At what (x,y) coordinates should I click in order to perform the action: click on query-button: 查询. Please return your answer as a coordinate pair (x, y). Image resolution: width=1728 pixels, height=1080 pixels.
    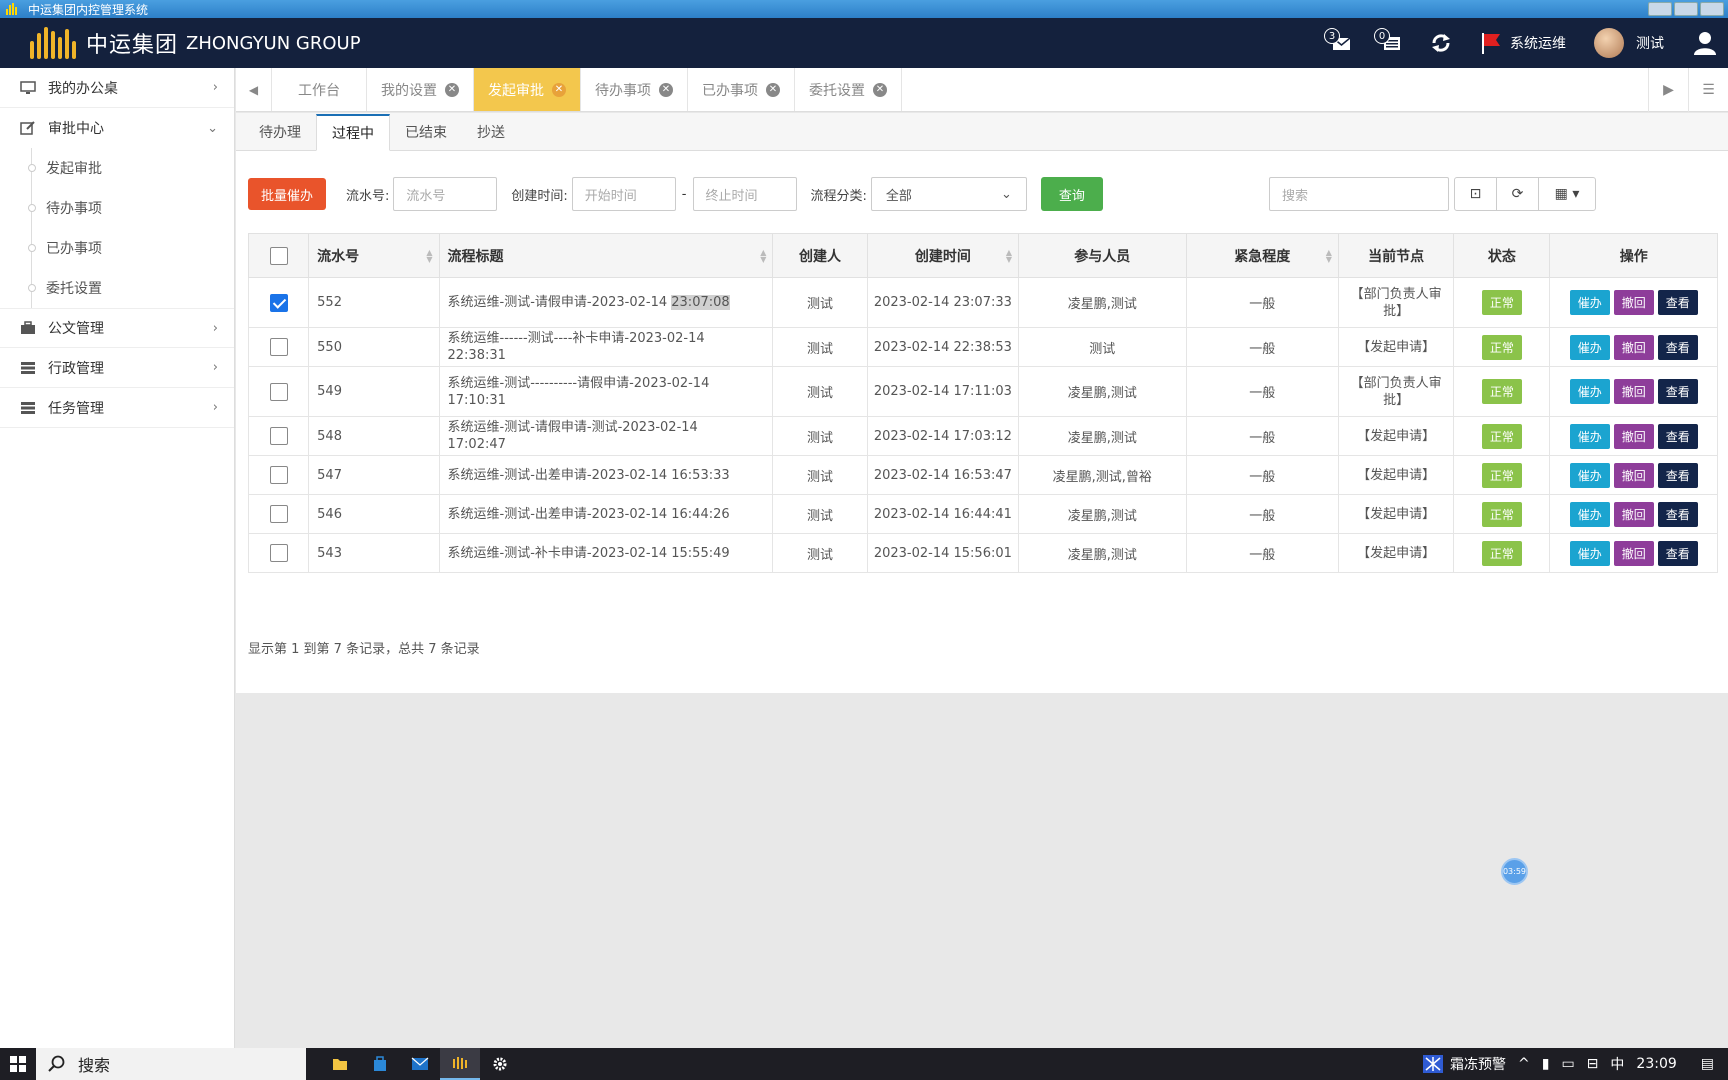
    Looking at the image, I should click on (1071, 194).